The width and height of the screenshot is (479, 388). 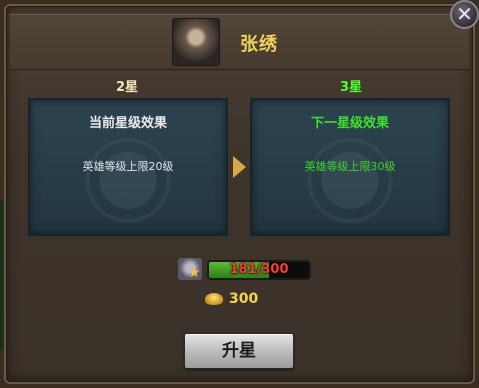 I want to click on current-effect-text: 英雄等级上限20级, so click(x=128, y=166).